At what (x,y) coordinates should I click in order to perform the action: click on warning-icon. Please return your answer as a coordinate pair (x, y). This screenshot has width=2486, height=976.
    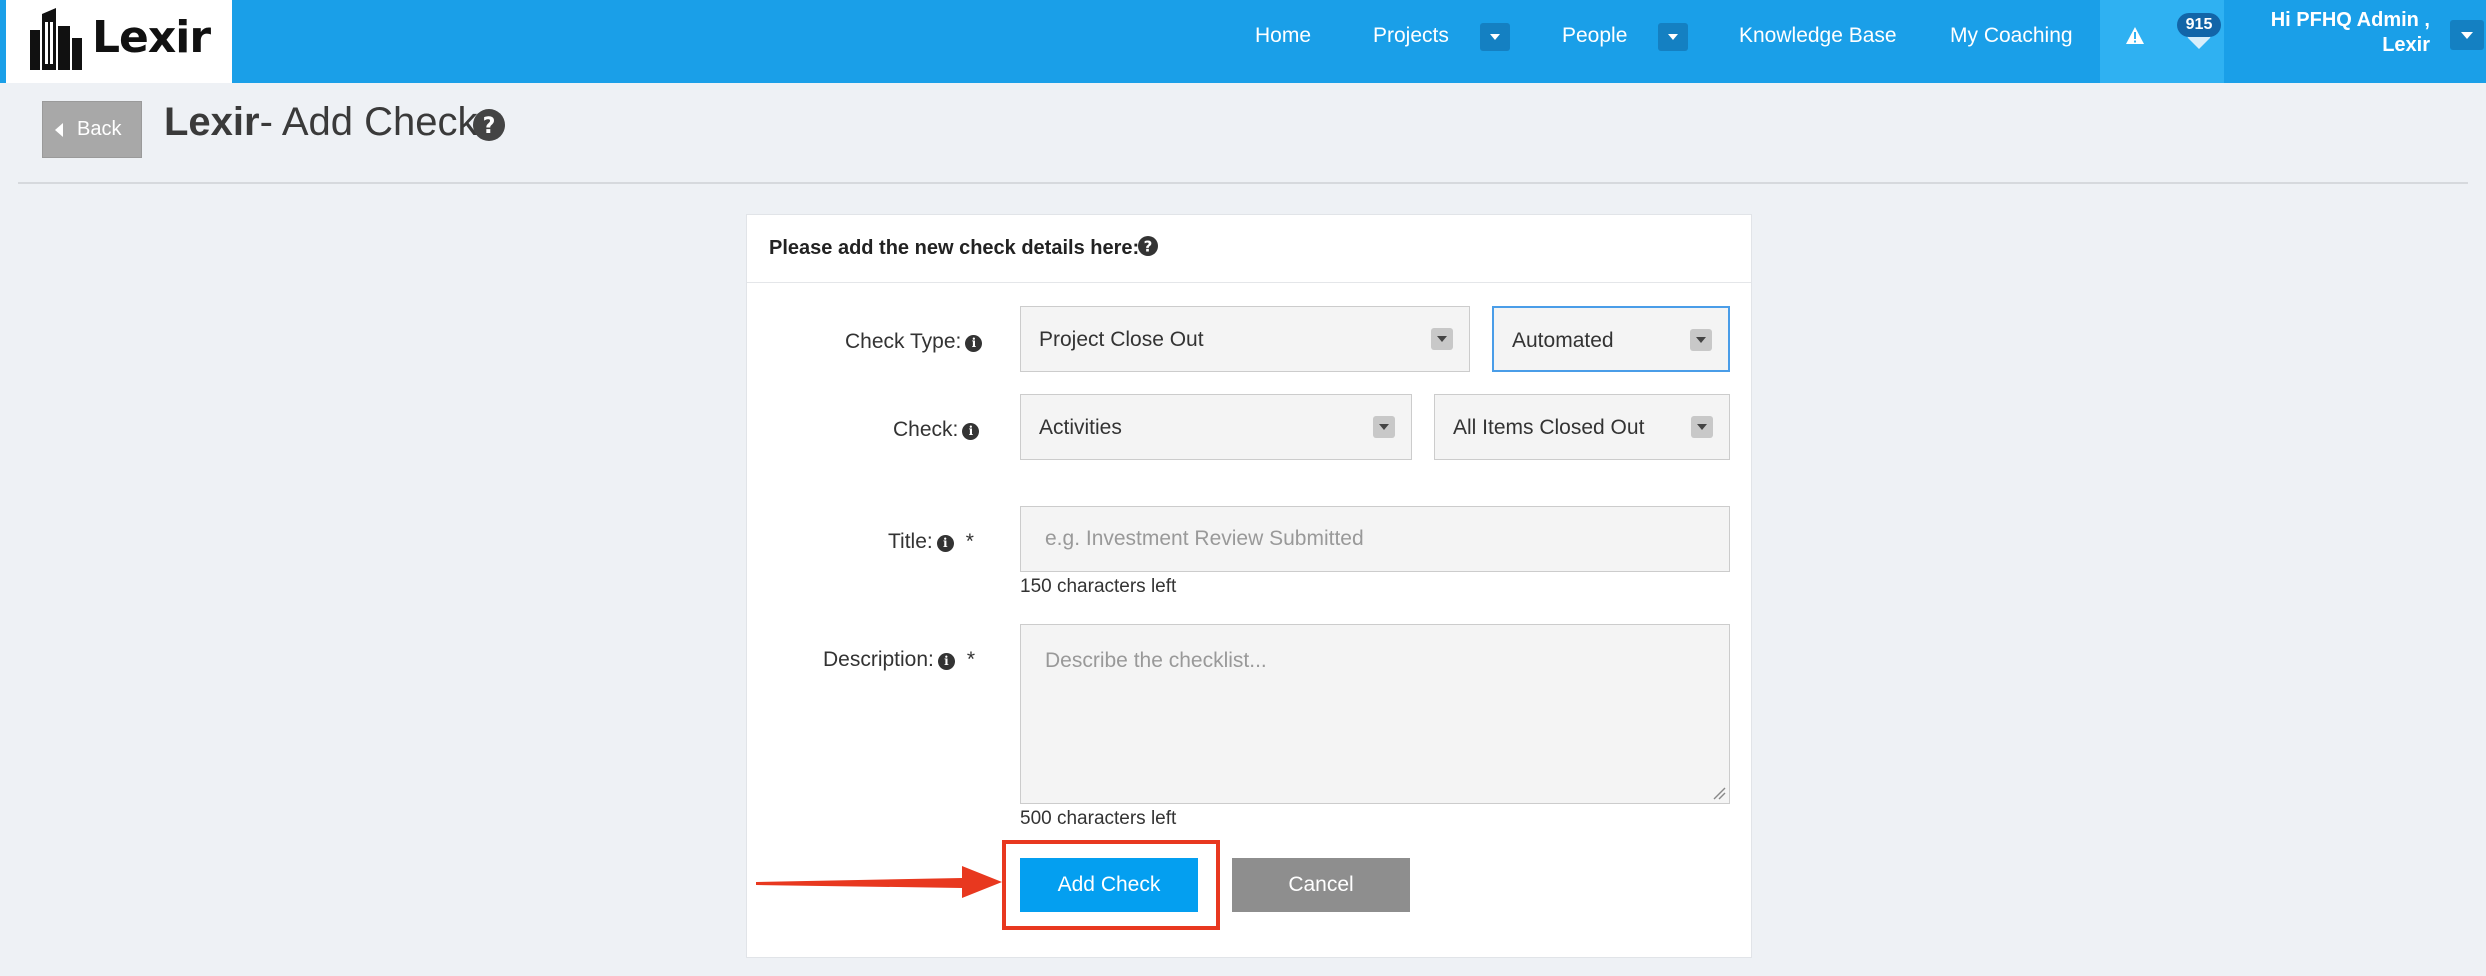
    Looking at the image, I should click on (2135, 36).